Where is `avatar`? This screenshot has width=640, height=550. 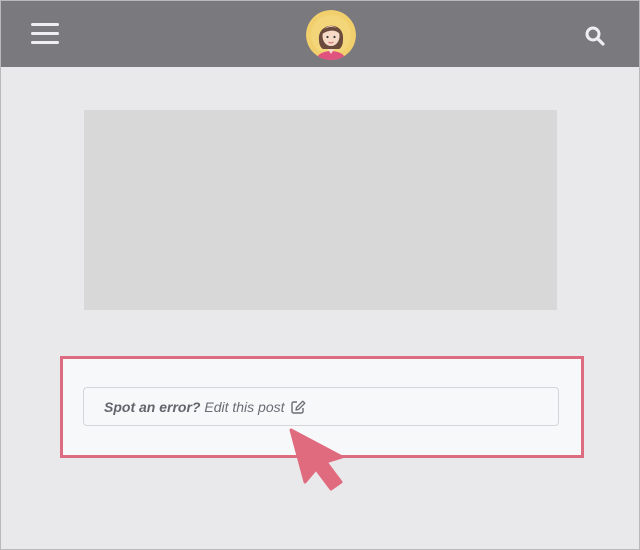
avatar is located at coordinates (331, 35).